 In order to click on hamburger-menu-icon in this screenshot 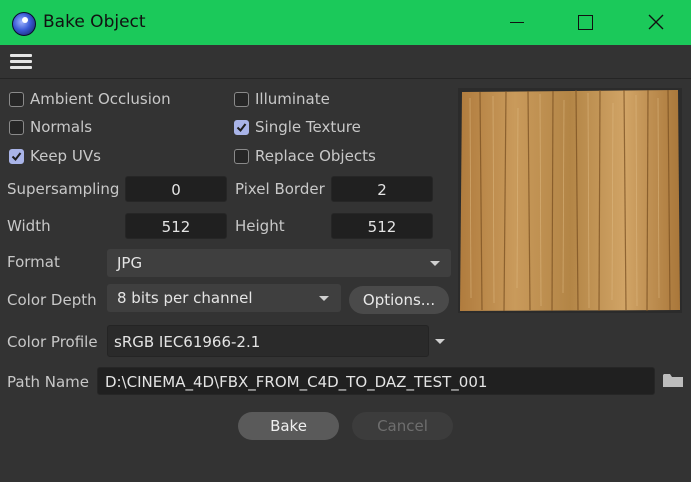, I will do `click(21, 62)`.